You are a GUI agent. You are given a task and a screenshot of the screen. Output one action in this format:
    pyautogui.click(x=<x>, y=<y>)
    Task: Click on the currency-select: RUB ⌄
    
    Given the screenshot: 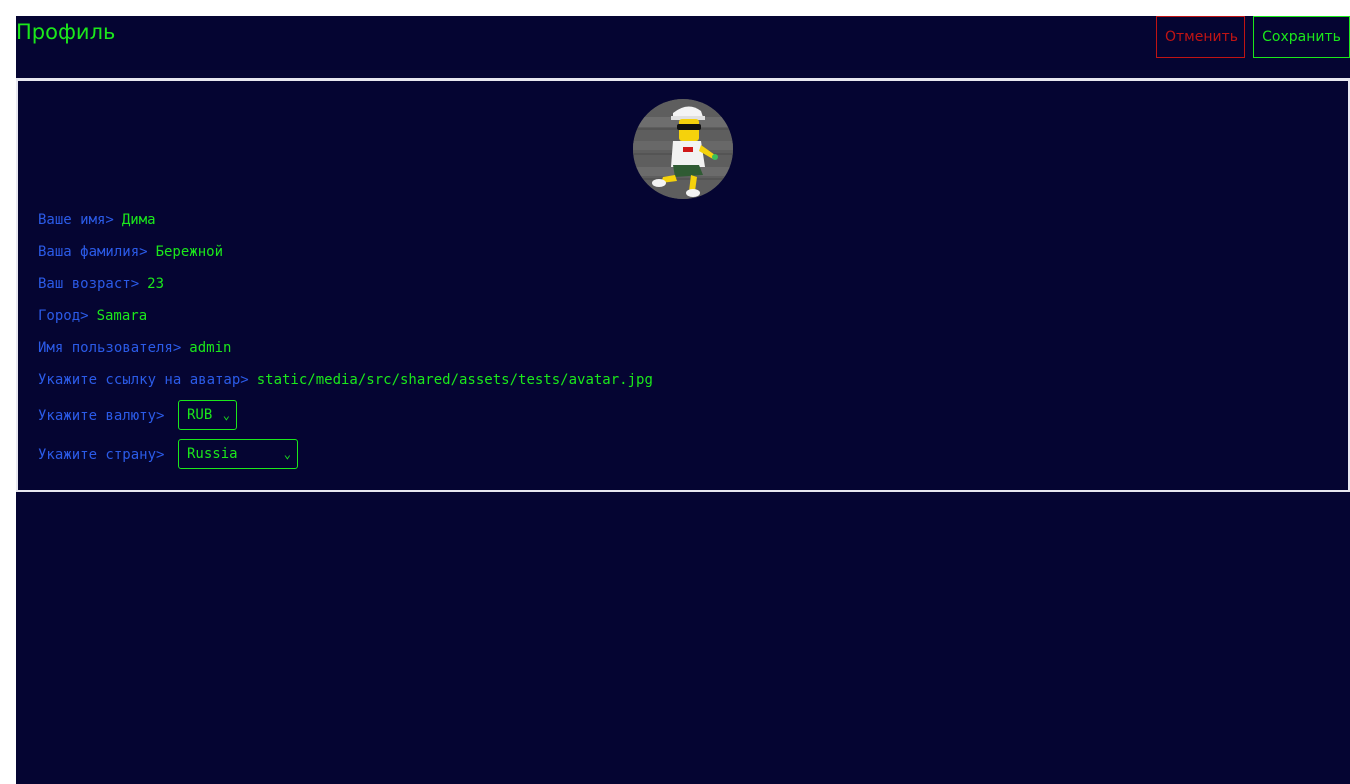 What is the action you would take?
    pyautogui.click(x=207, y=415)
    